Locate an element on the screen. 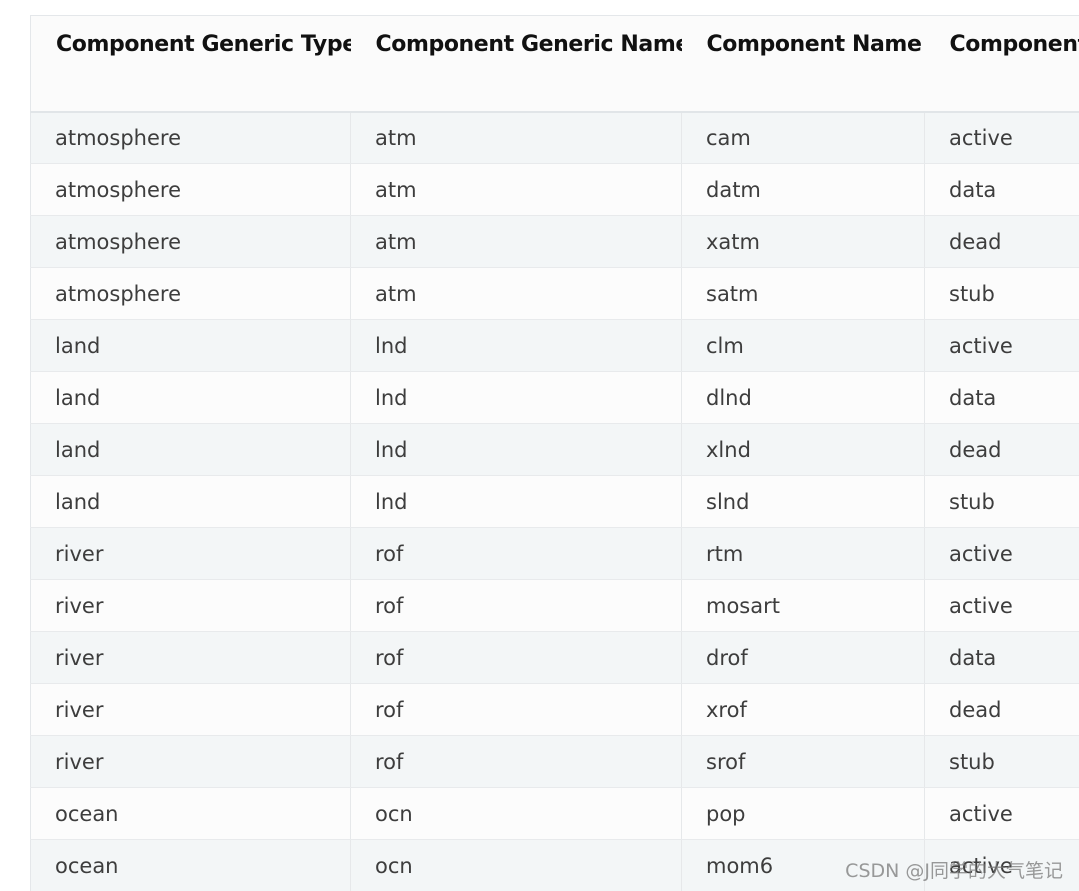 This screenshot has height=891, width=1079. header-component-generic-type: Component Generic Type is located at coordinates (190, 64).